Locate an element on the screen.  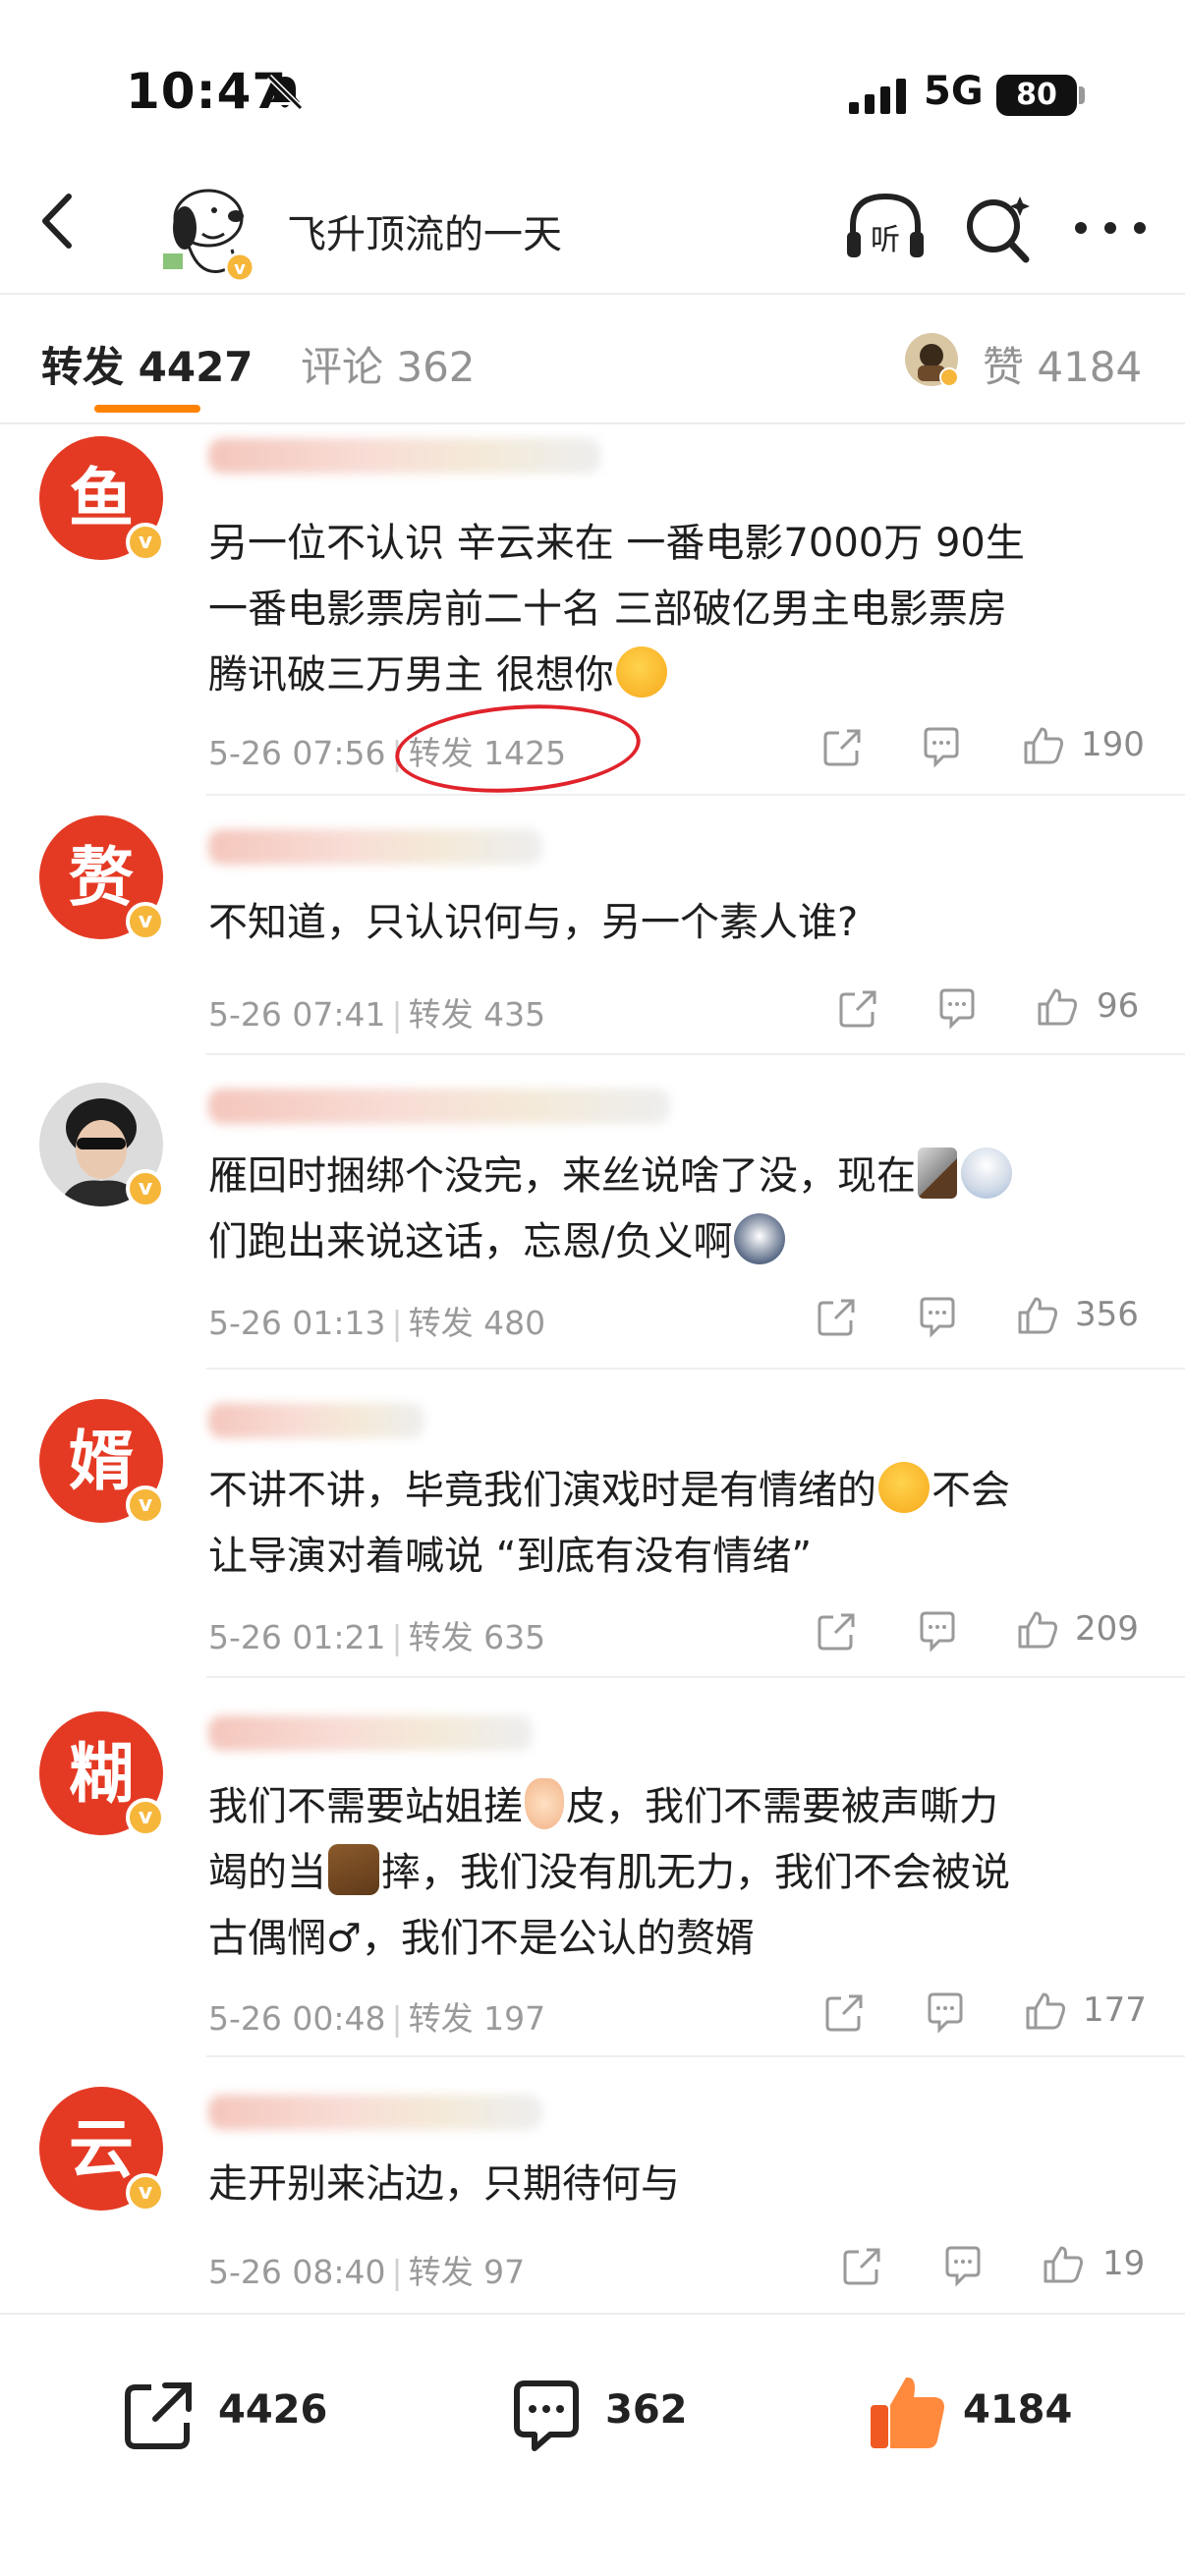
bell-muted-icon is located at coordinates (285, 92).